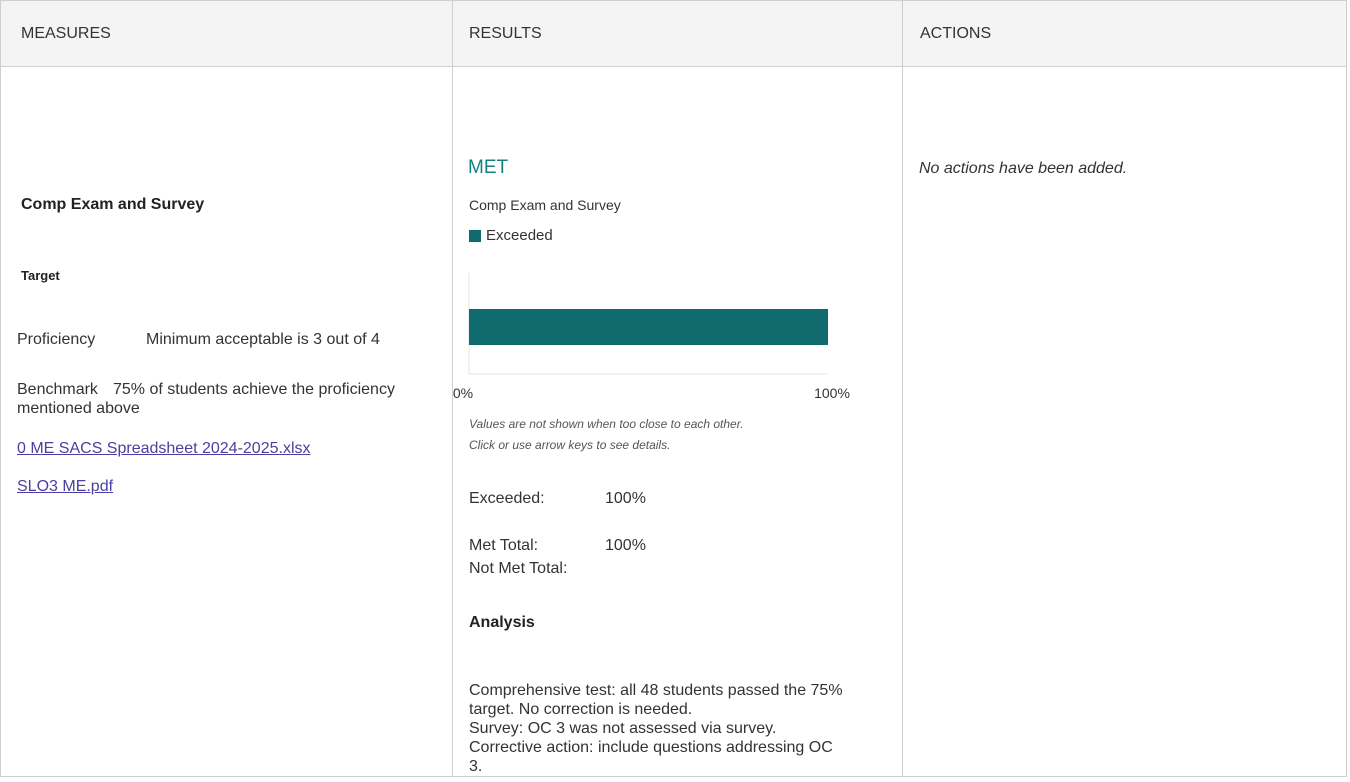  I want to click on chart-tick-label-0: 0%, so click(463, 393).